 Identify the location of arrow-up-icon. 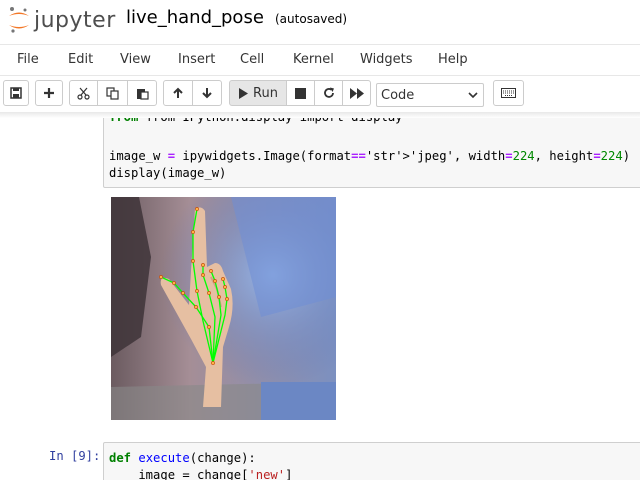
(178, 92).